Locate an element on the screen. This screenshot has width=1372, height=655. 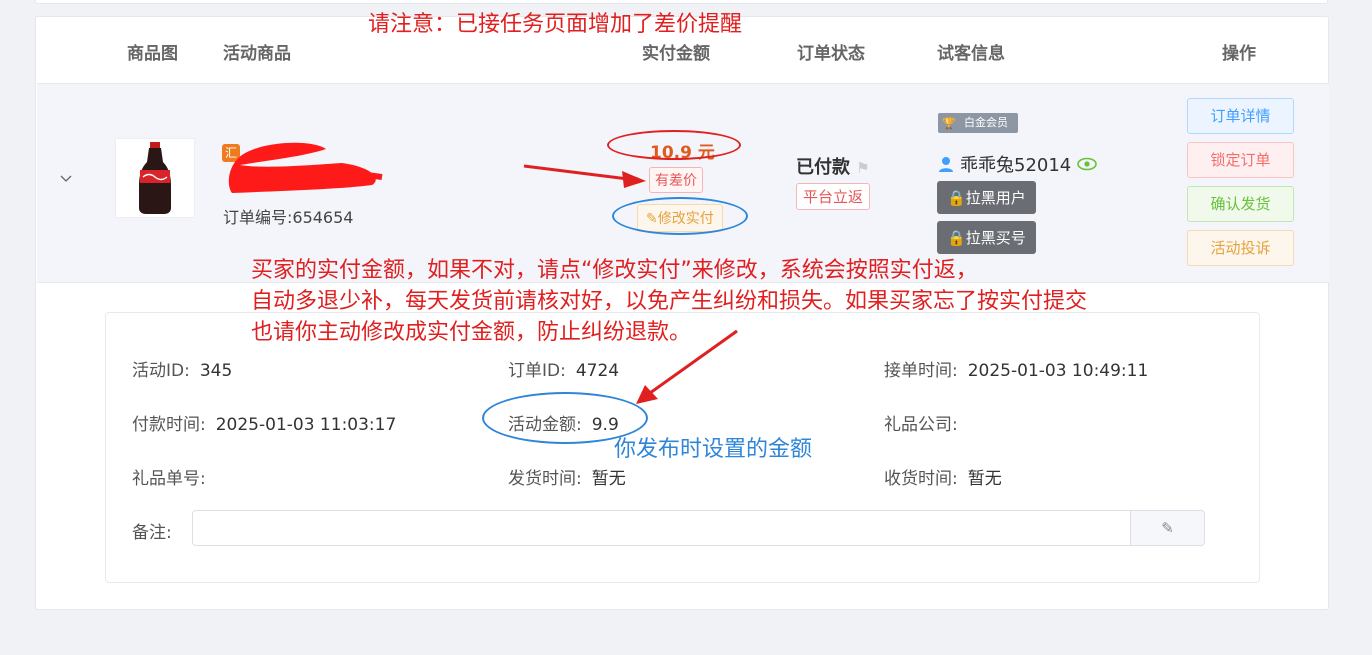
order-number: 订单编号:654654 is located at coordinates (288, 217).